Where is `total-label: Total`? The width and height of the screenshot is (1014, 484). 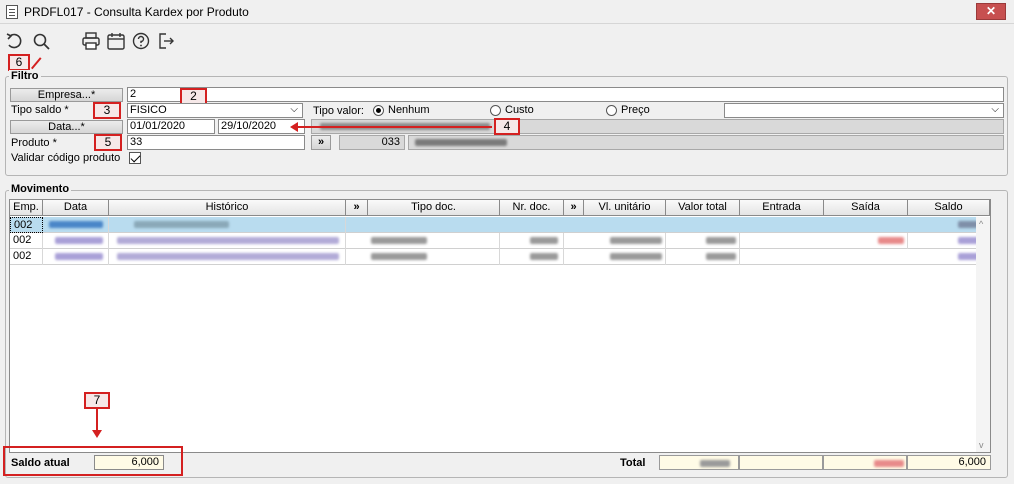
total-label: Total is located at coordinates (633, 463).